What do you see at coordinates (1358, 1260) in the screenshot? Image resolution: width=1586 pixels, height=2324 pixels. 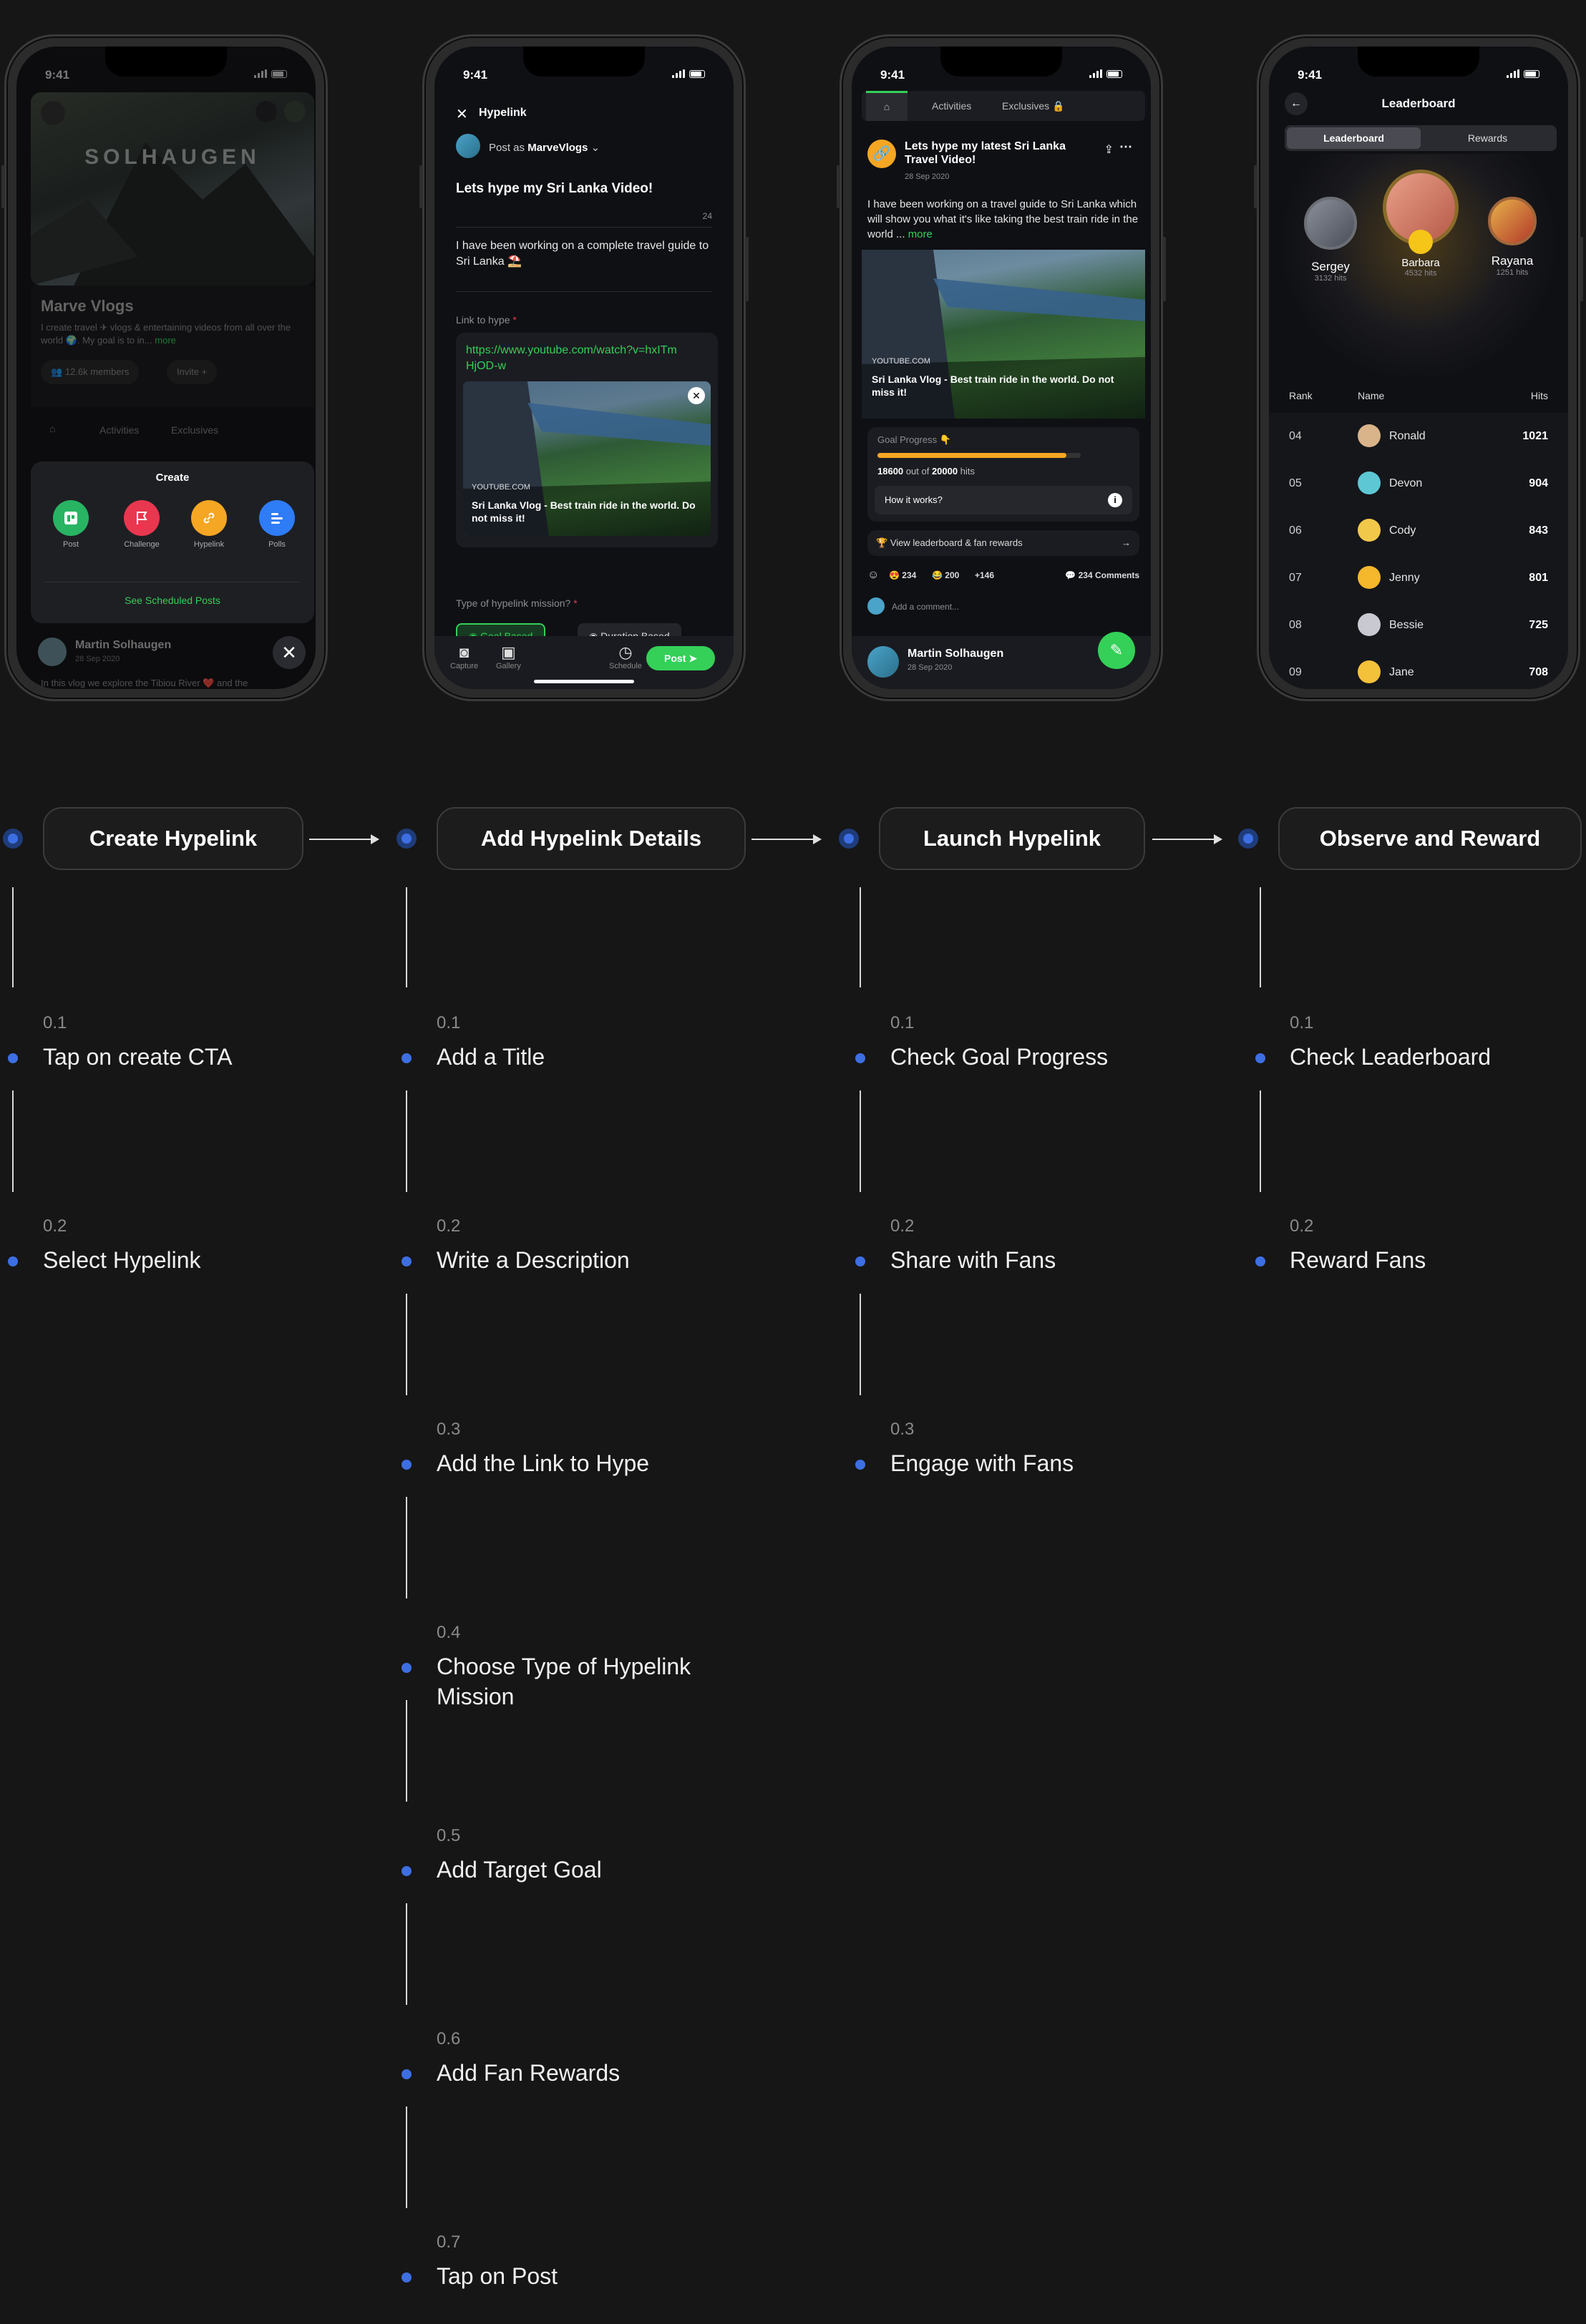 I see `step-item: Reward Fans` at bounding box center [1358, 1260].